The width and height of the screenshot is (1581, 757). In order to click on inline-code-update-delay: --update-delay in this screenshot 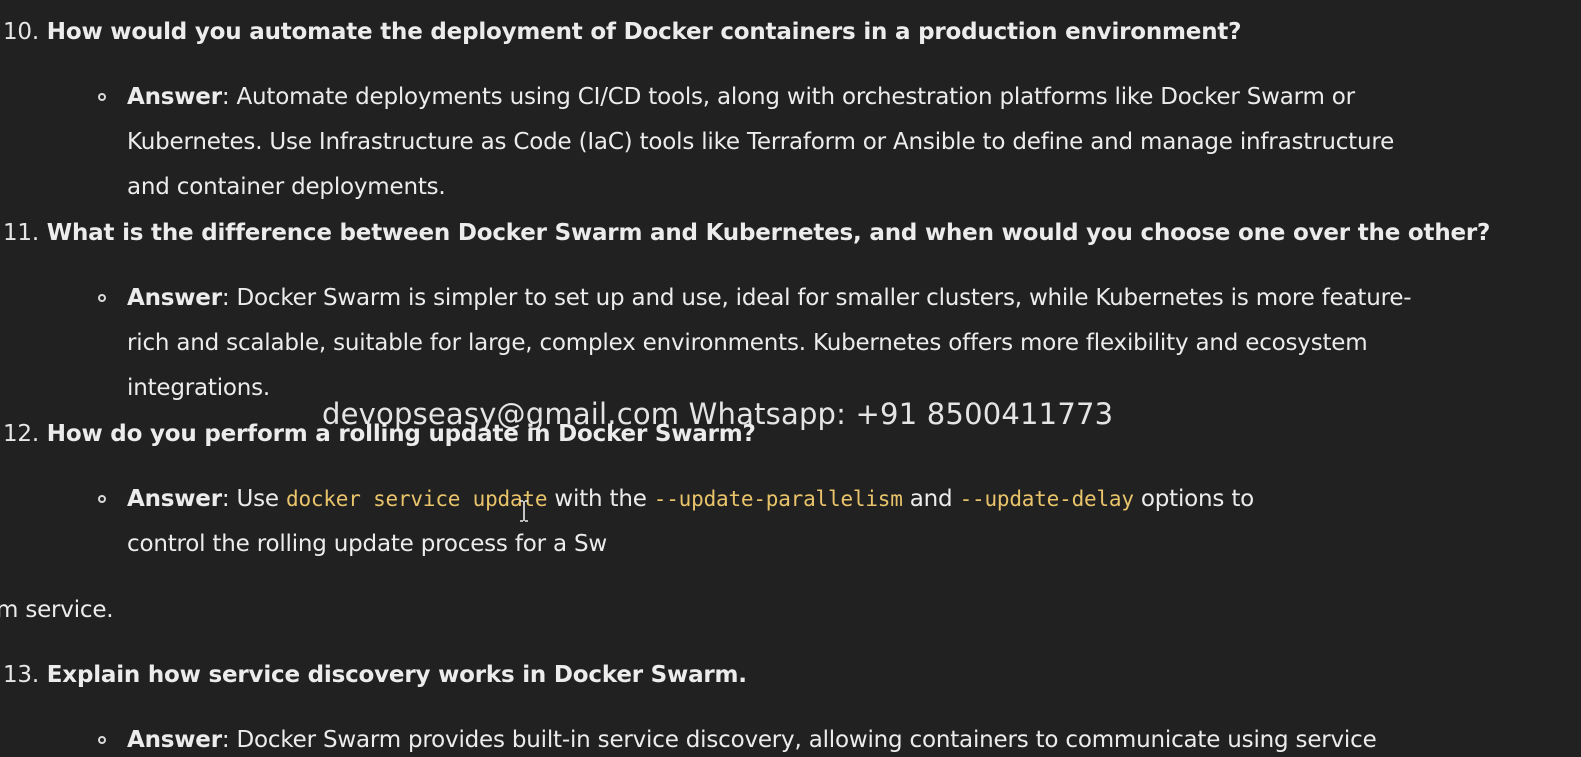, I will do `click(1046, 499)`.